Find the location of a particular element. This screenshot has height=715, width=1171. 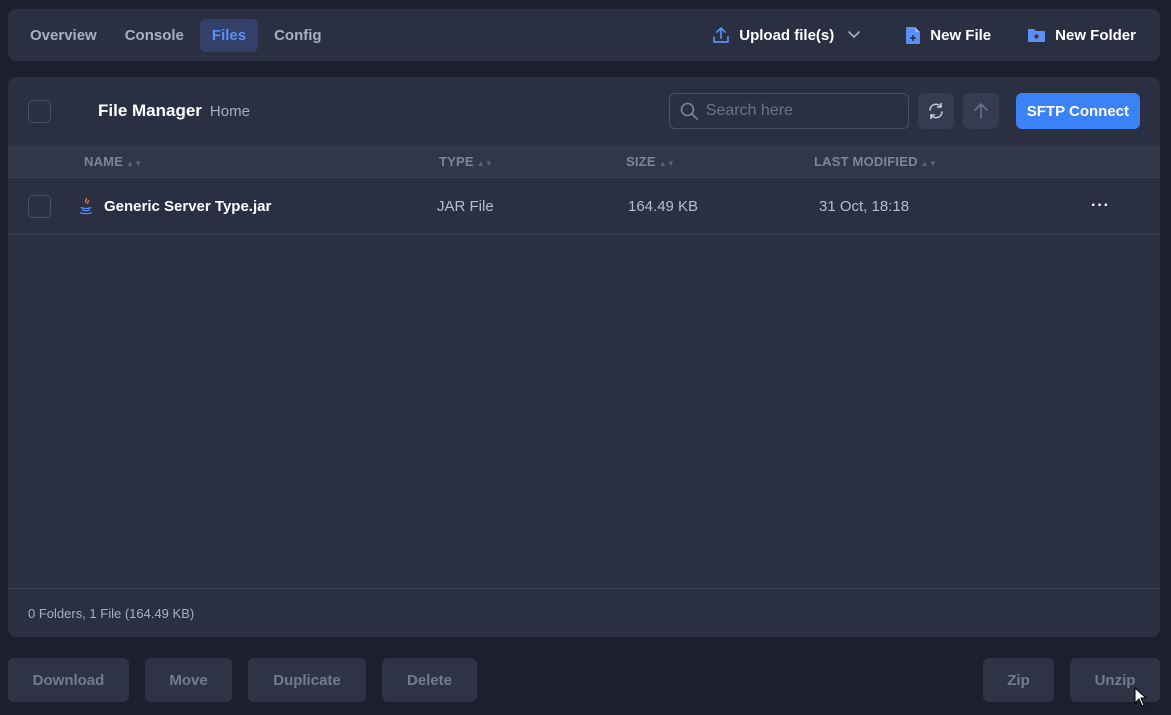

breadcrumb-home: Home is located at coordinates (230, 111).